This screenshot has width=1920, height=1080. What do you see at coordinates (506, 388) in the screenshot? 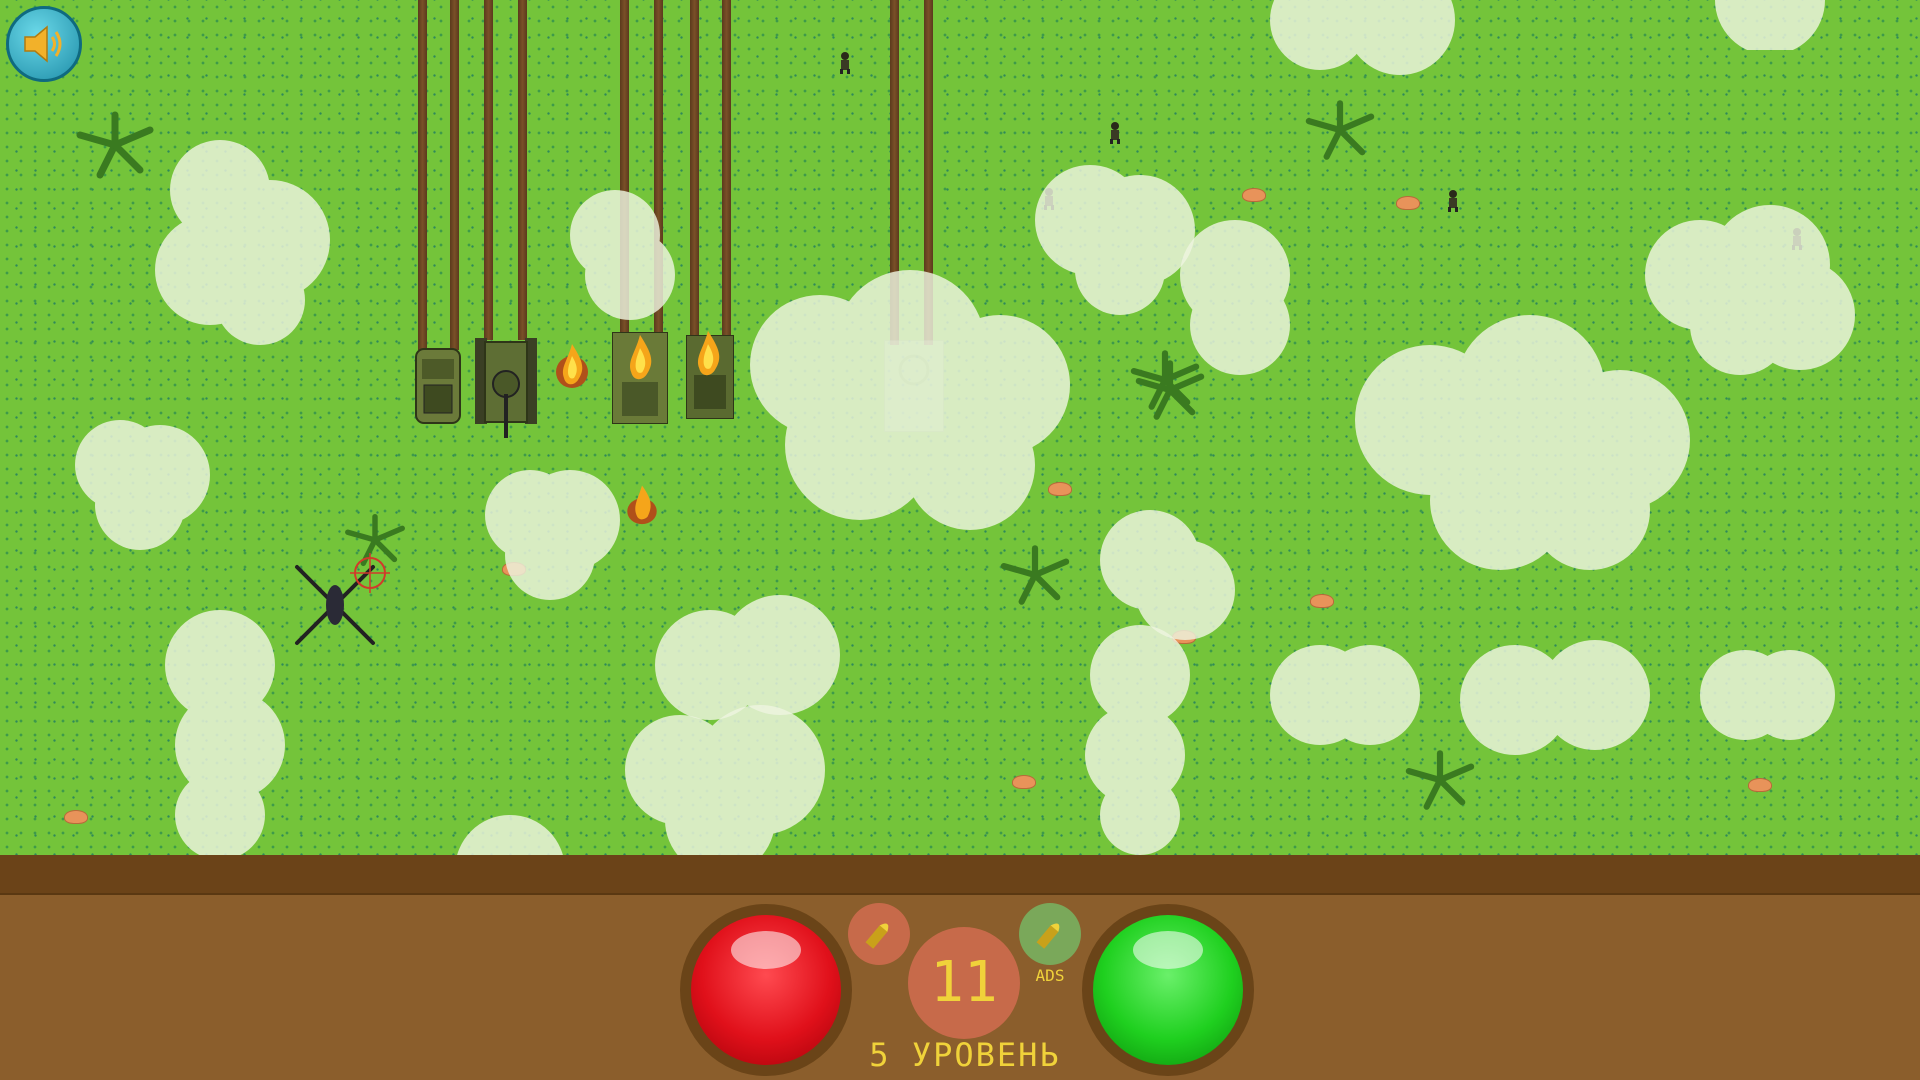
I see `tank` at bounding box center [506, 388].